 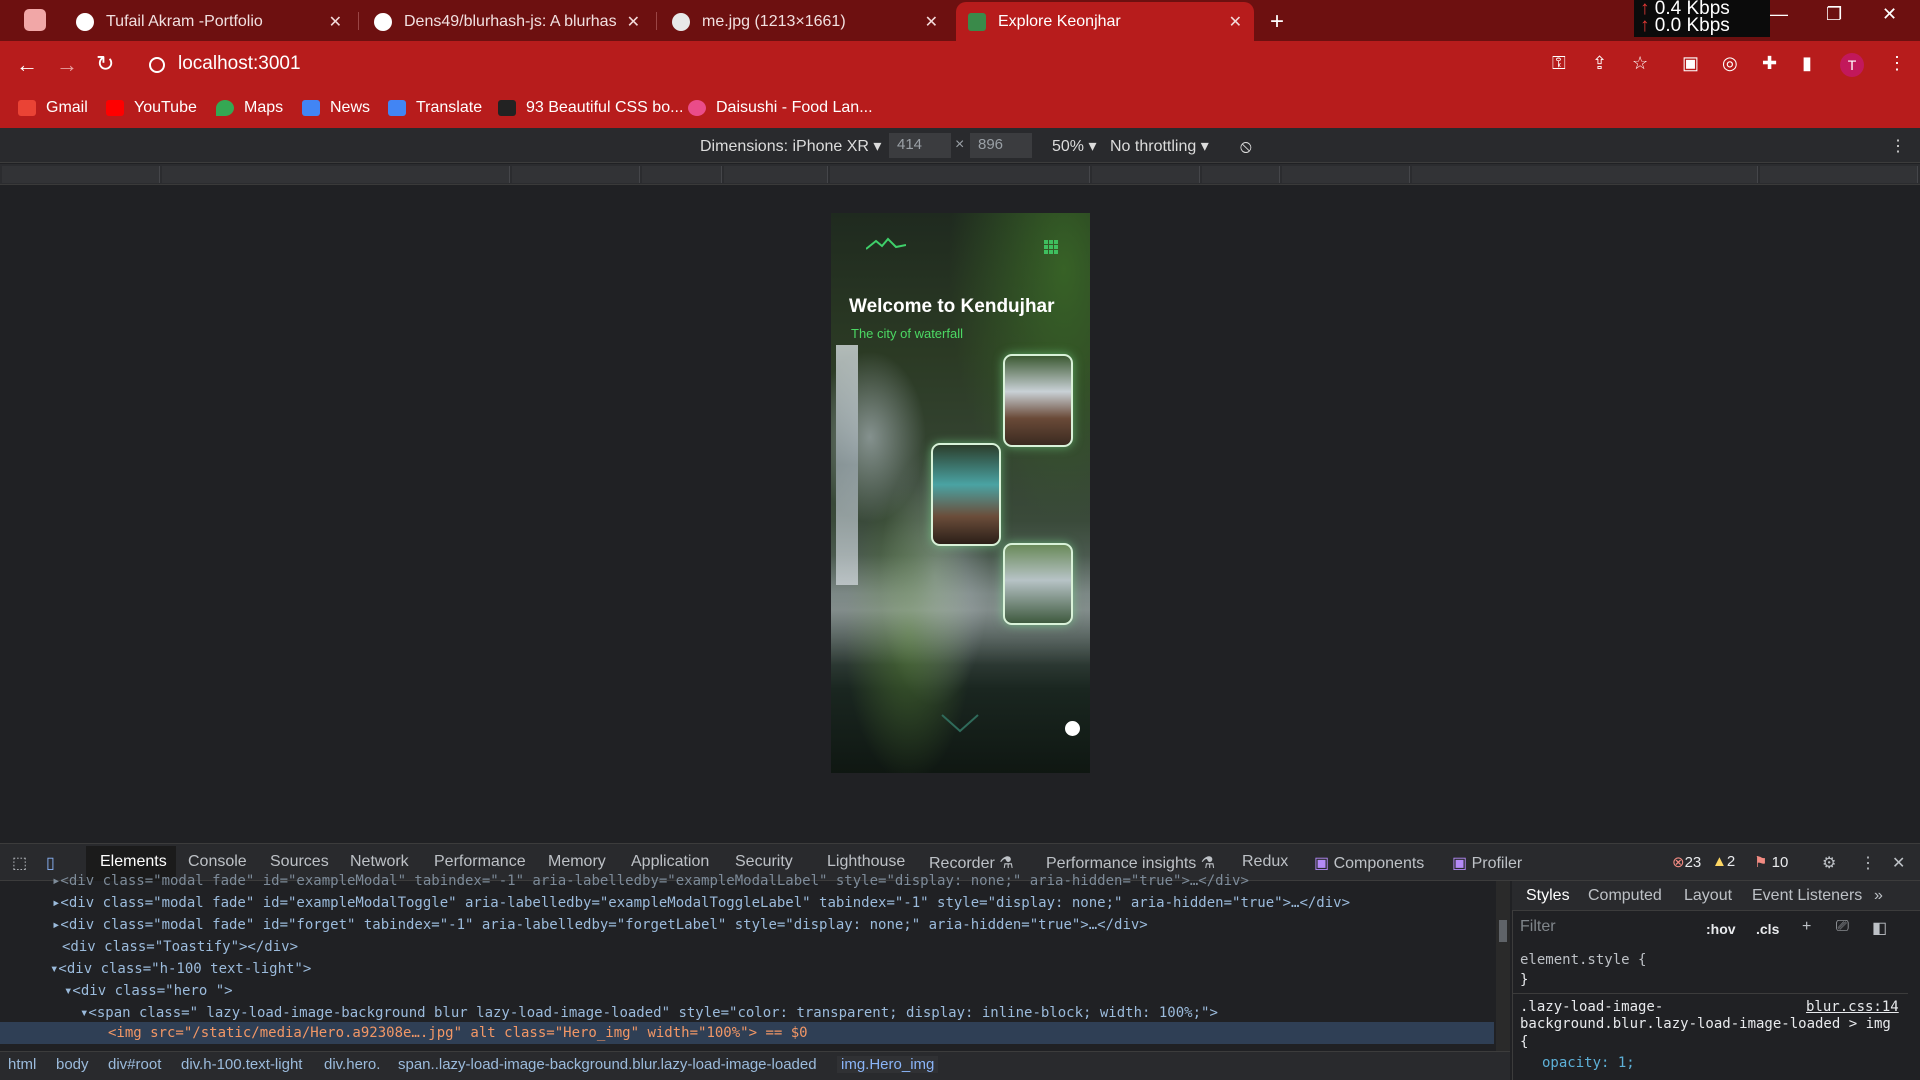 What do you see at coordinates (352, 1064) in the screenshot?
I see `breadcrumb-item: div.hero.` at bounding box center [352, 1064].